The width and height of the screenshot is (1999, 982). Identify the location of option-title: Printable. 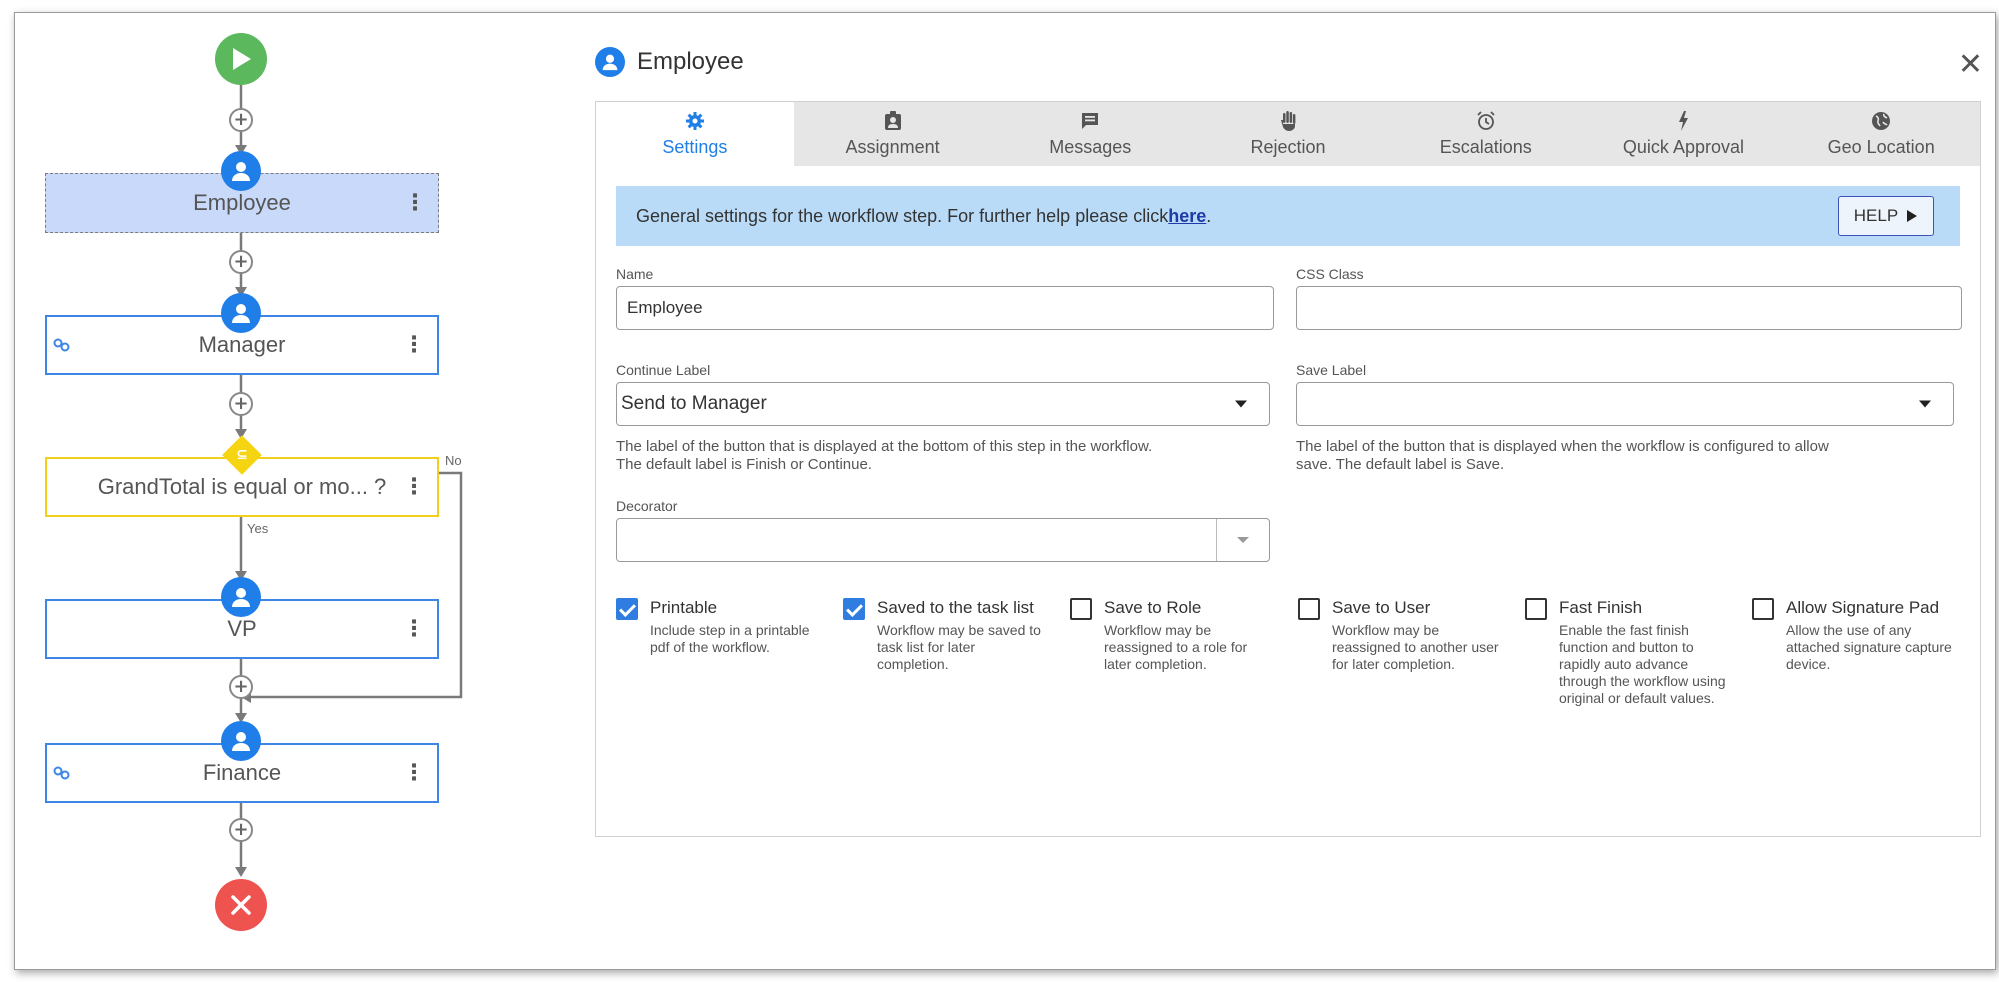
(684, 607).